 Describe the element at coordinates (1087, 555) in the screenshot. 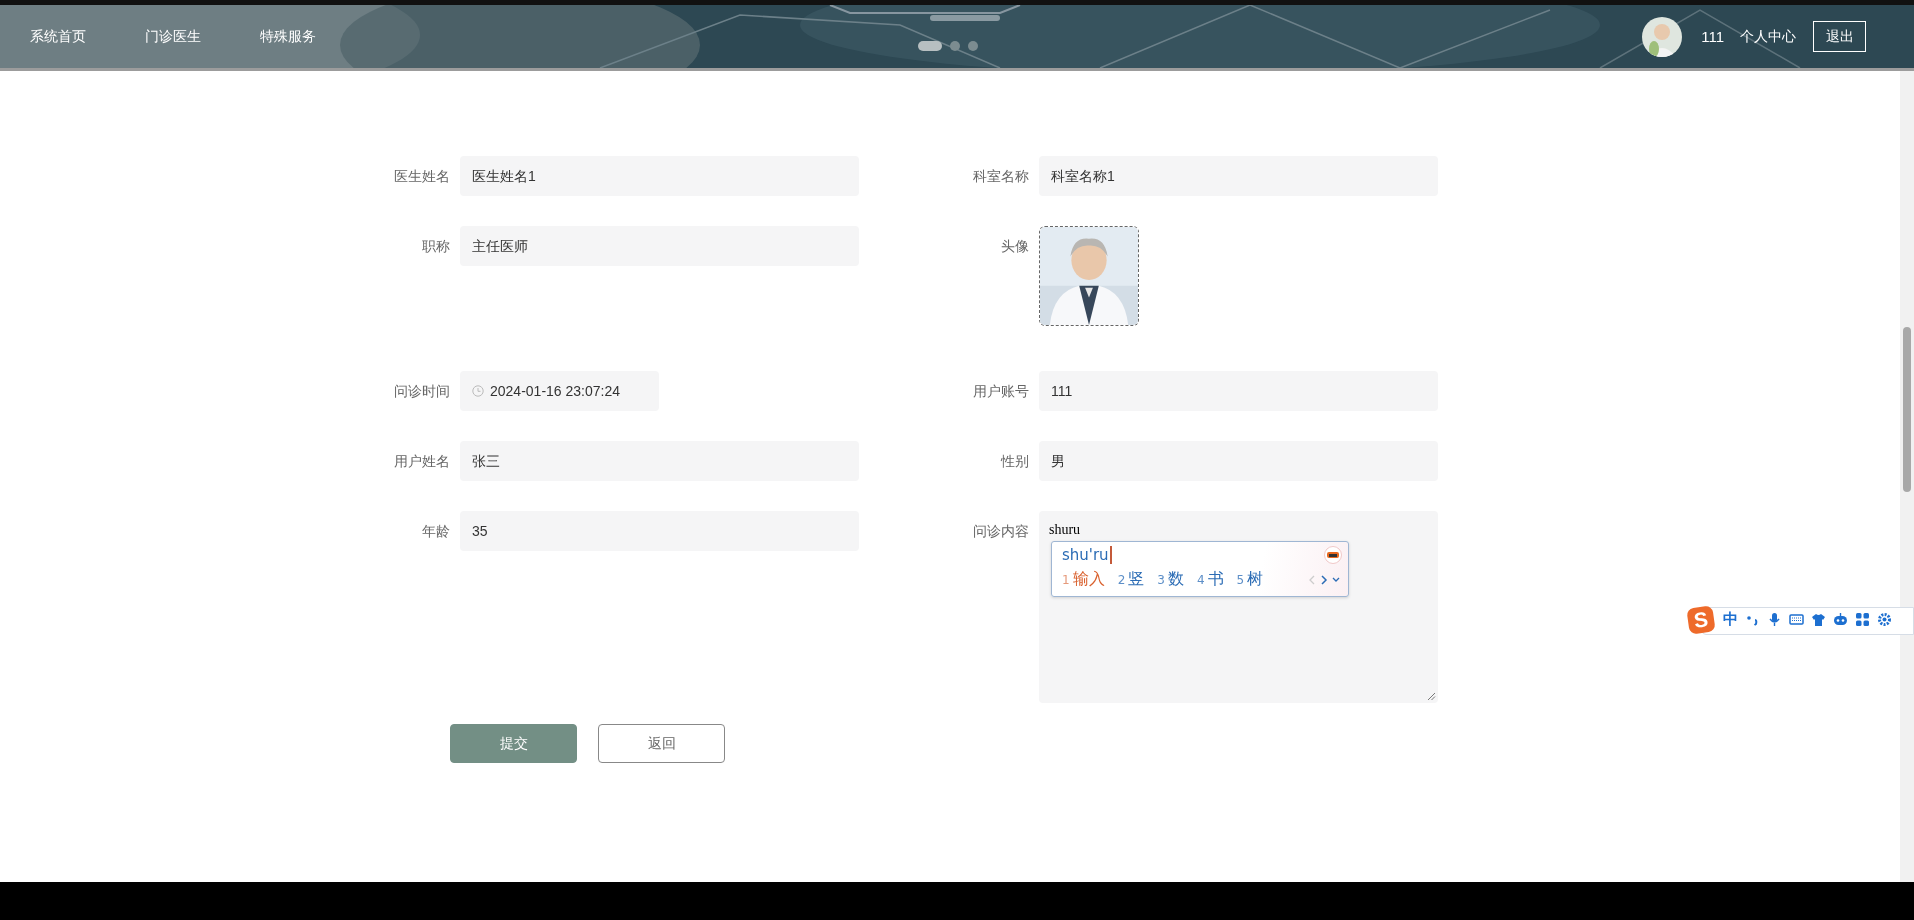

I see `composition-text: shu'ru` at that location.